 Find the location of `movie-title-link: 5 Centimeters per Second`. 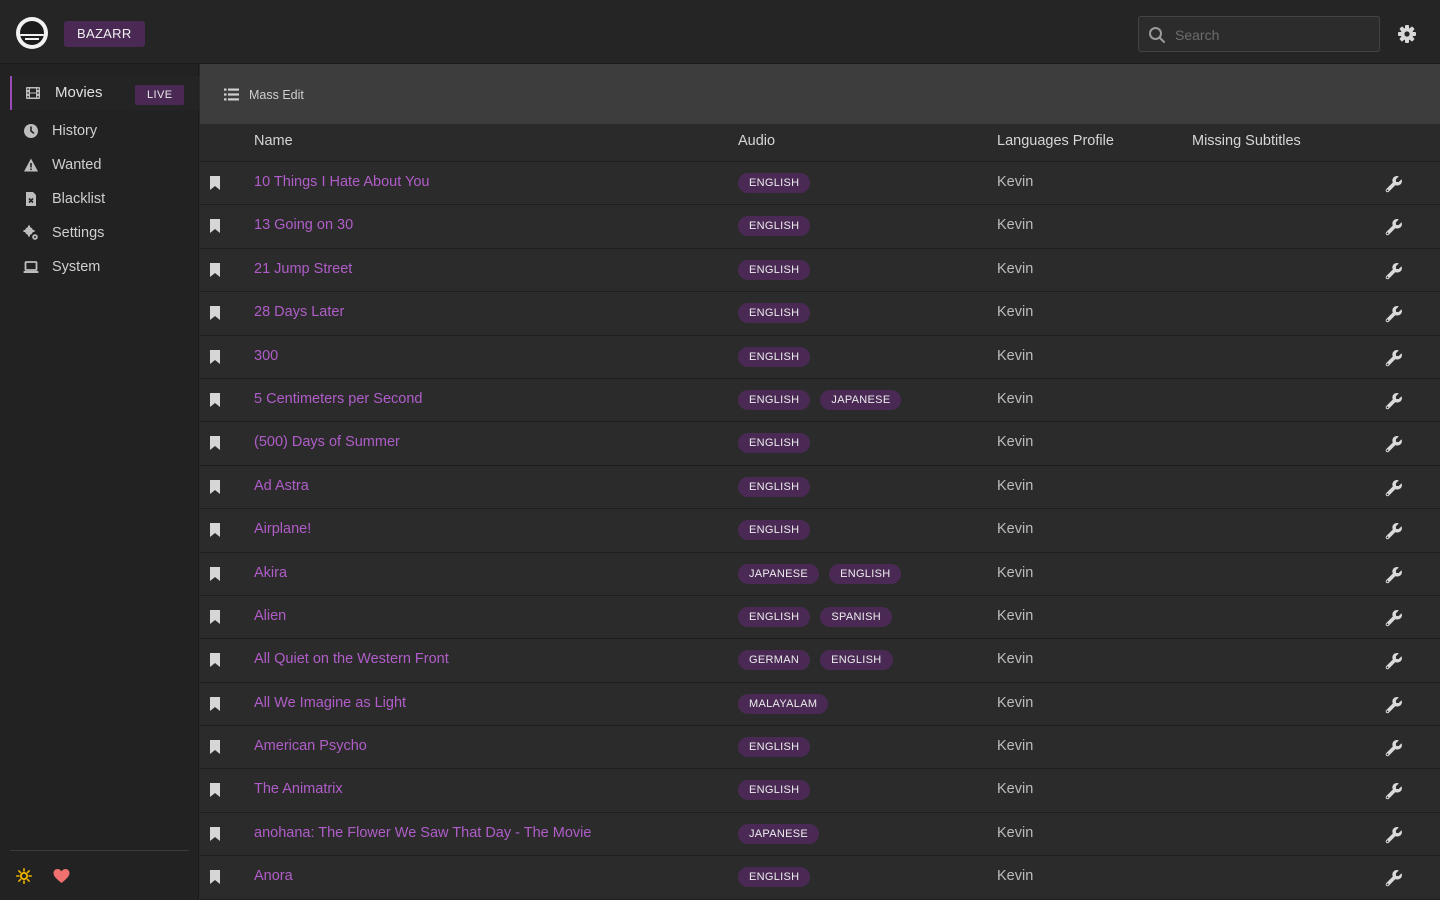

movie-title-link: 5 Centimeters per Second is located at coordinates (338, 399).